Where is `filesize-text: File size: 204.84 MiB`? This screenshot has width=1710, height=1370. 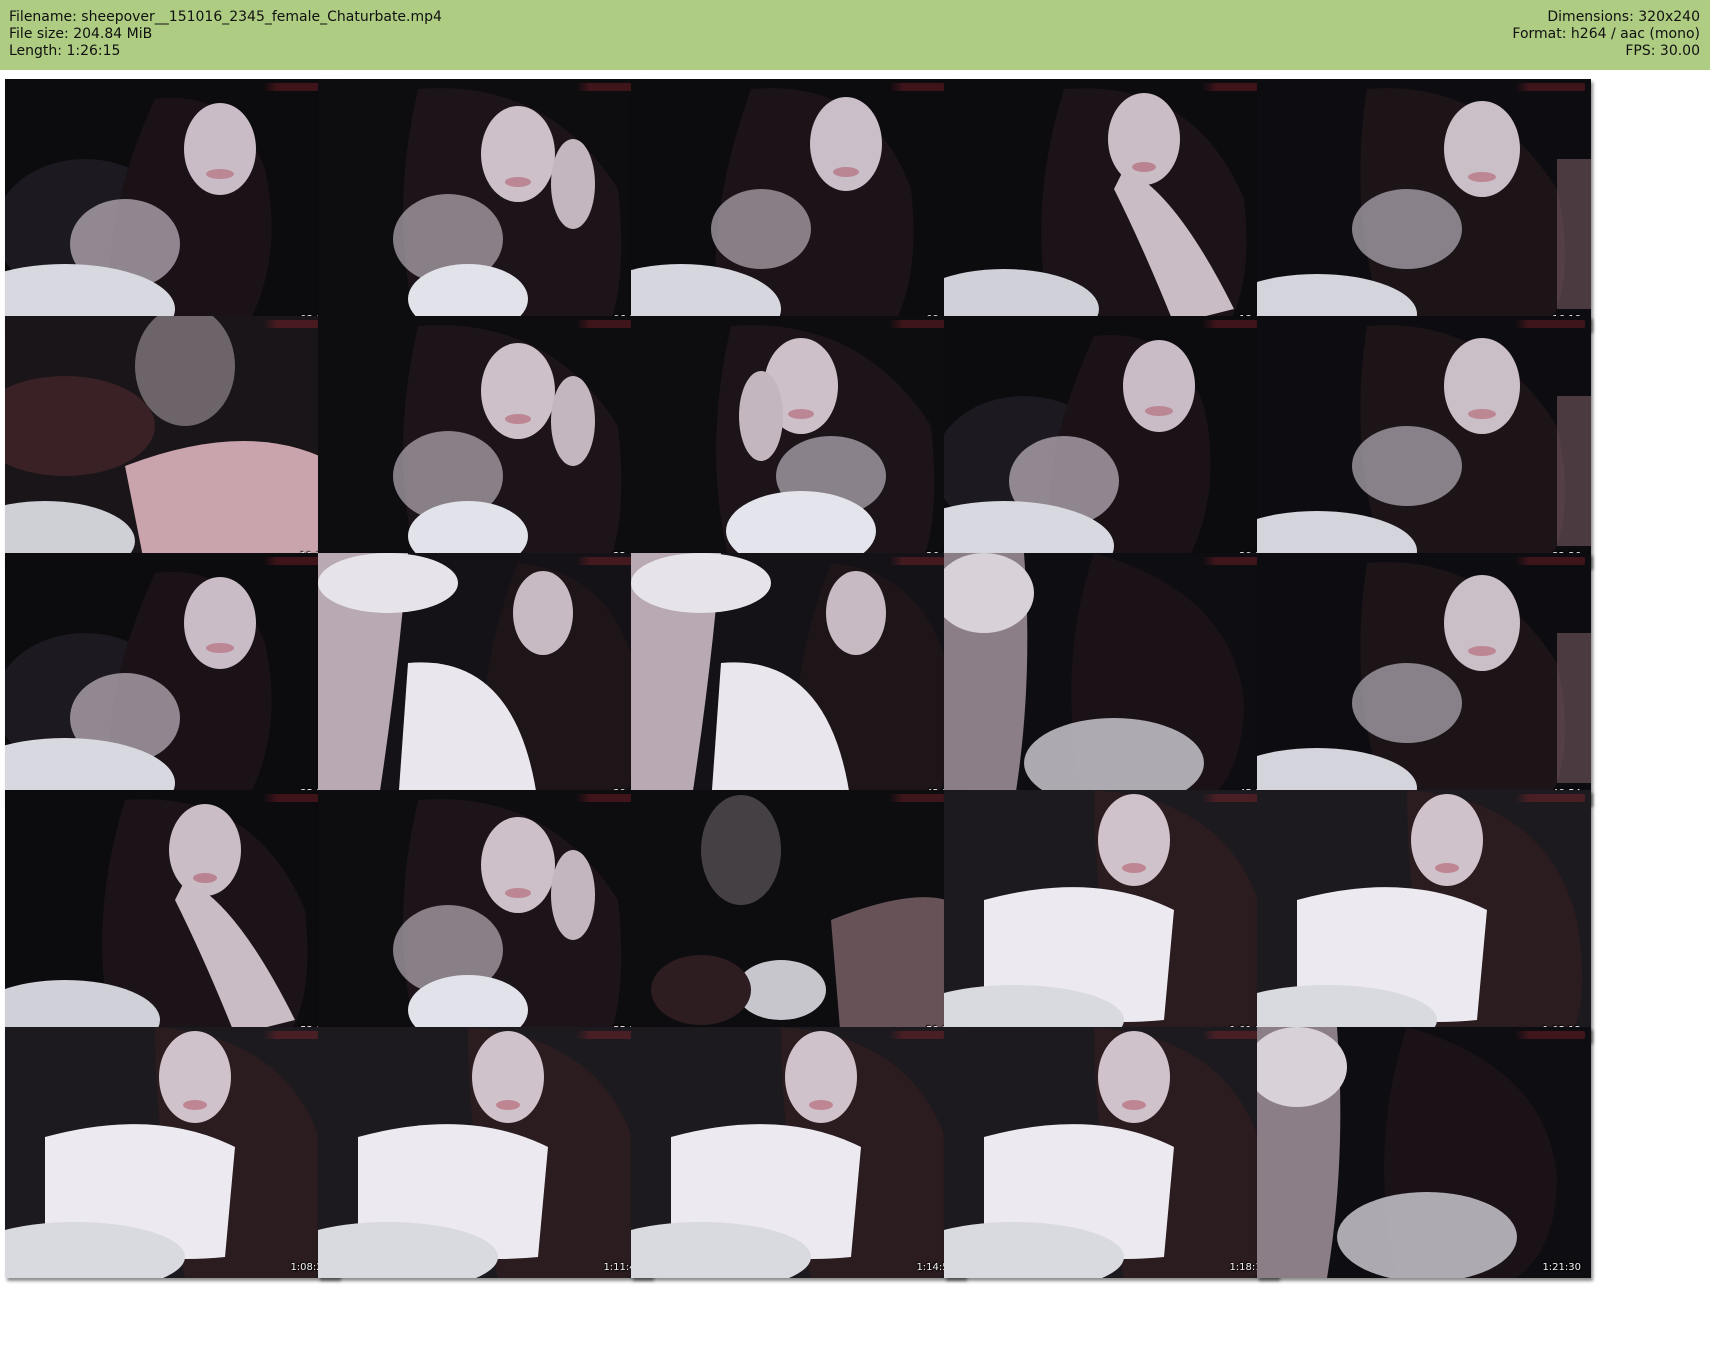 filesize-text: File size: 204.84 MiB is located at coordinates (81, 34).